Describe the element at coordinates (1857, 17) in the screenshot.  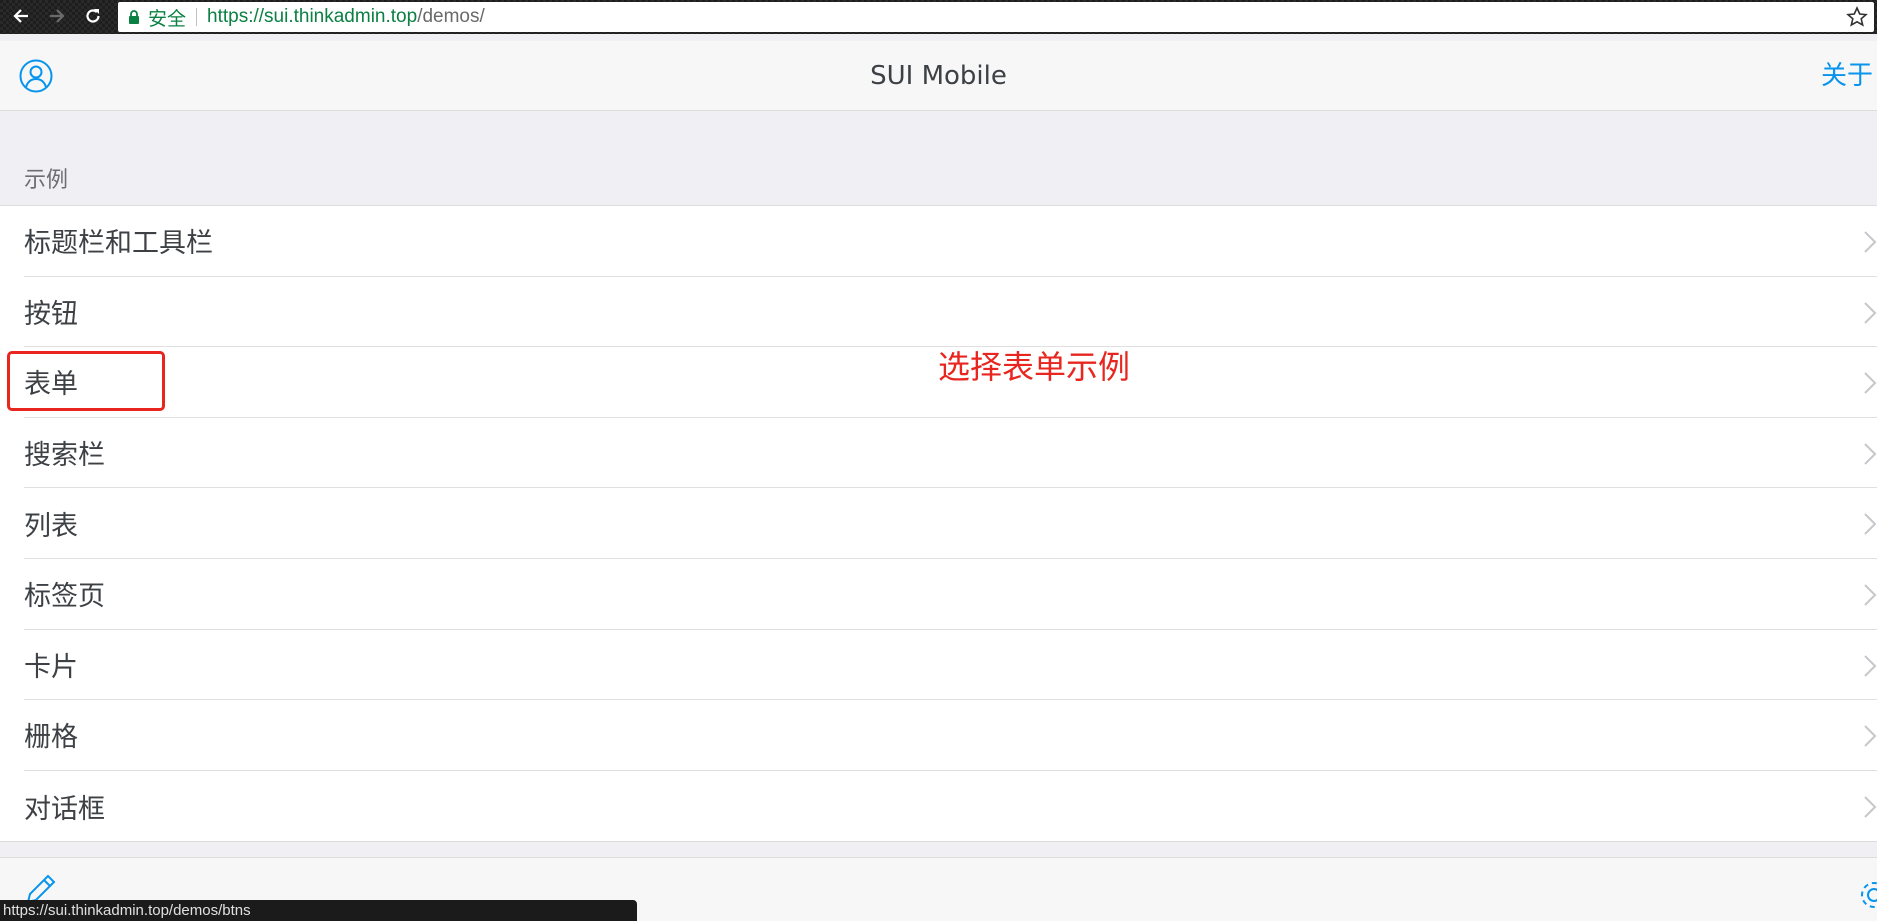
I see `bookmark-star-icon` at that location.